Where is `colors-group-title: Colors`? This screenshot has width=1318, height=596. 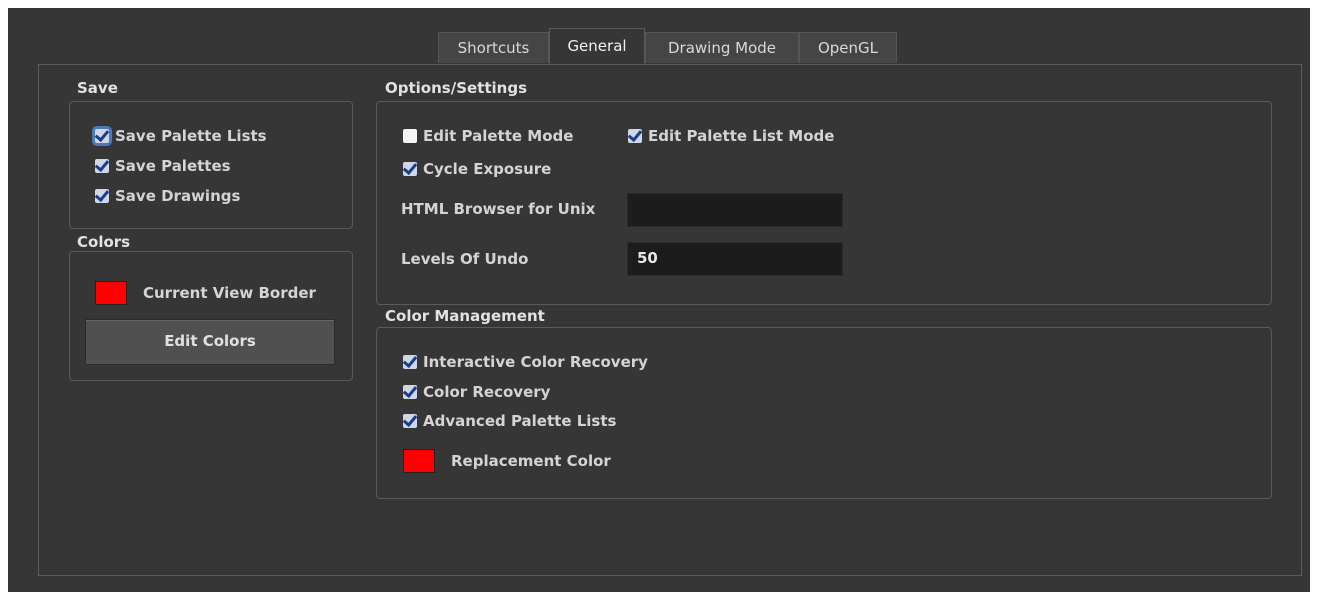
colors-group-title: Colors is located at coordinates (104, 242).